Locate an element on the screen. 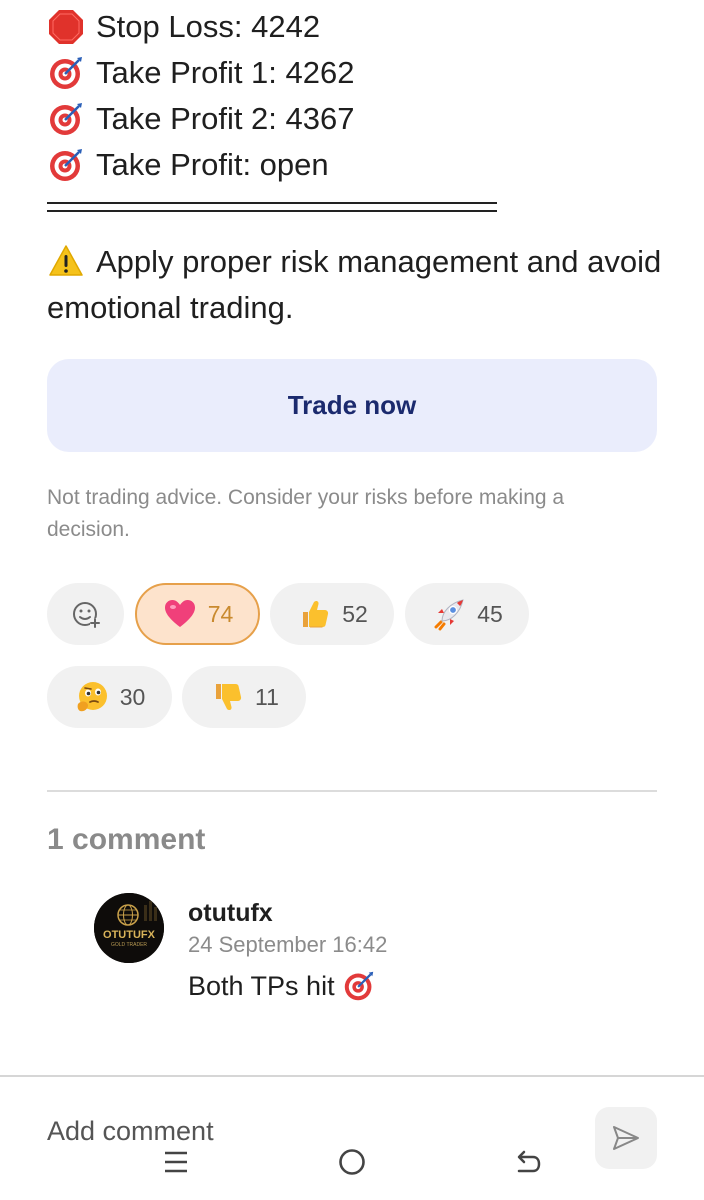  heart-icon is located at coordinates (180, 614).